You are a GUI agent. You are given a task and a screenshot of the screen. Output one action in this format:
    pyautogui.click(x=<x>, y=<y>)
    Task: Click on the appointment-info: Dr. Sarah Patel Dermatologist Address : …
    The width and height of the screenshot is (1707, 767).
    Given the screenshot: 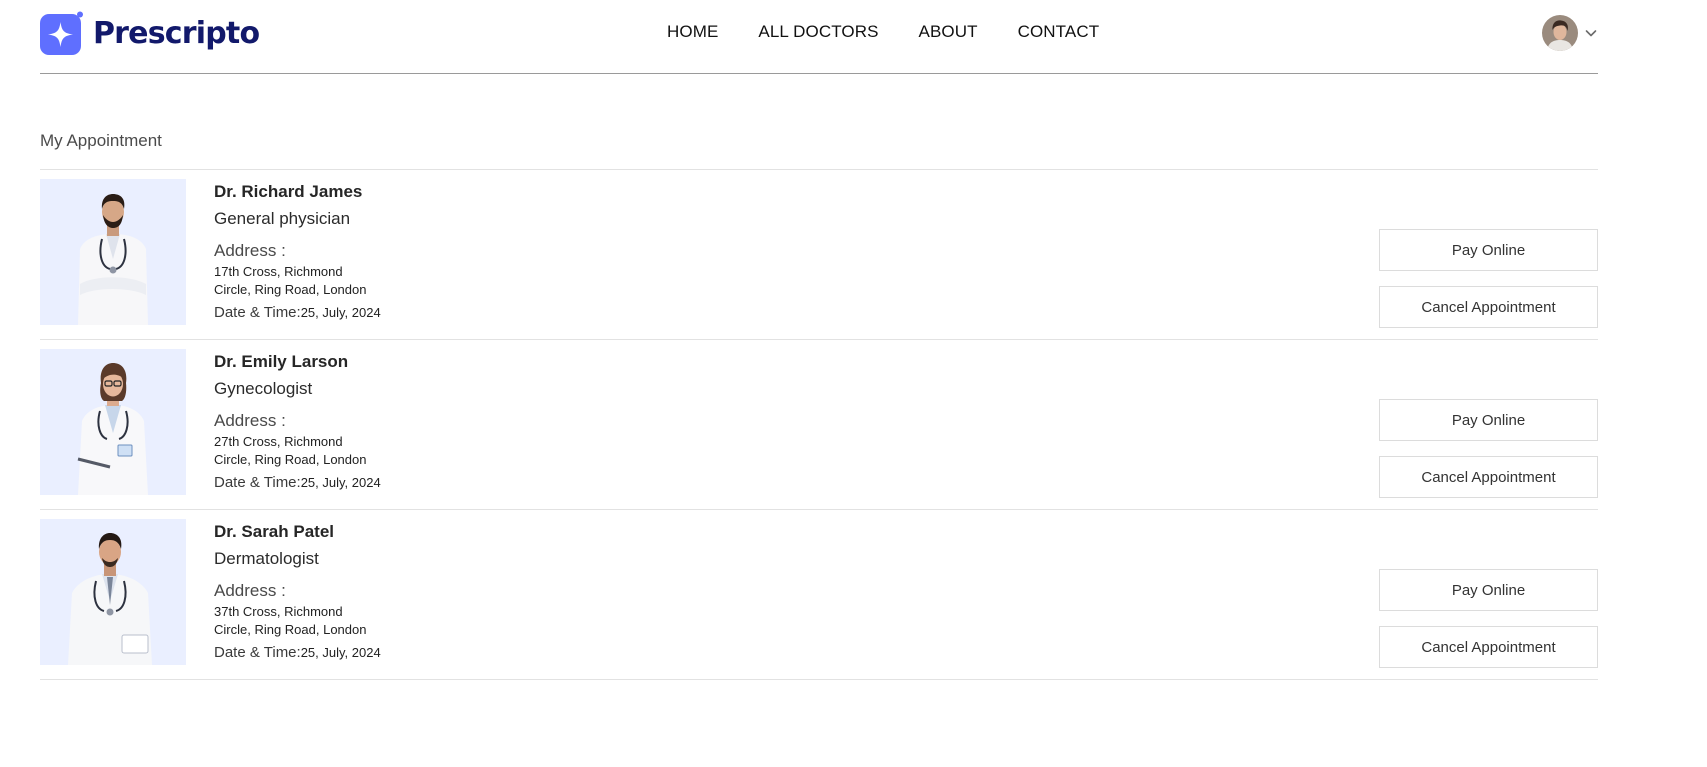 What is the action you would take?
    pyautogui.click(x=394, y=592)
    